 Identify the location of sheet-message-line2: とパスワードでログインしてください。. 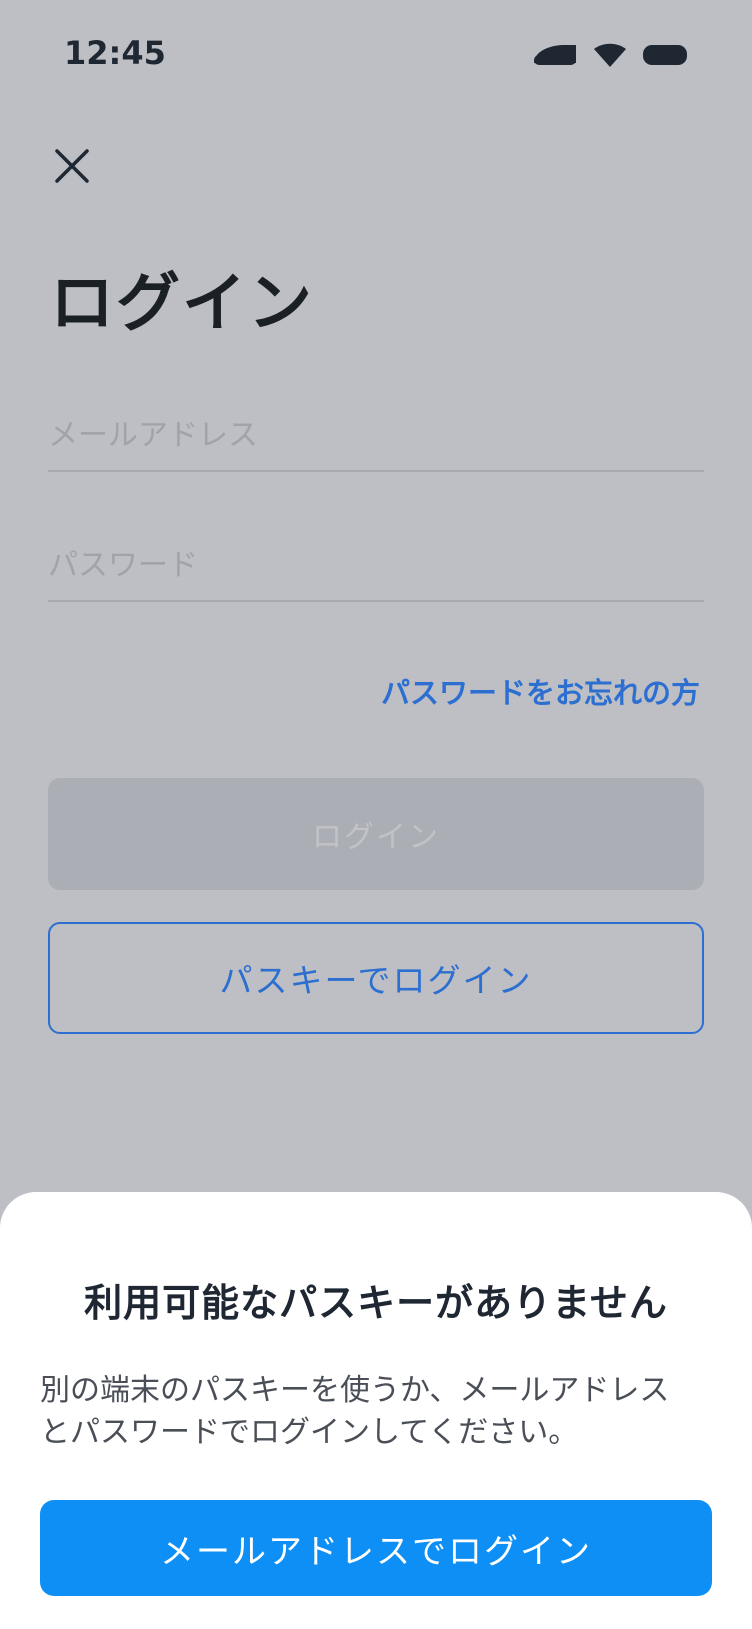
(309, 1432).